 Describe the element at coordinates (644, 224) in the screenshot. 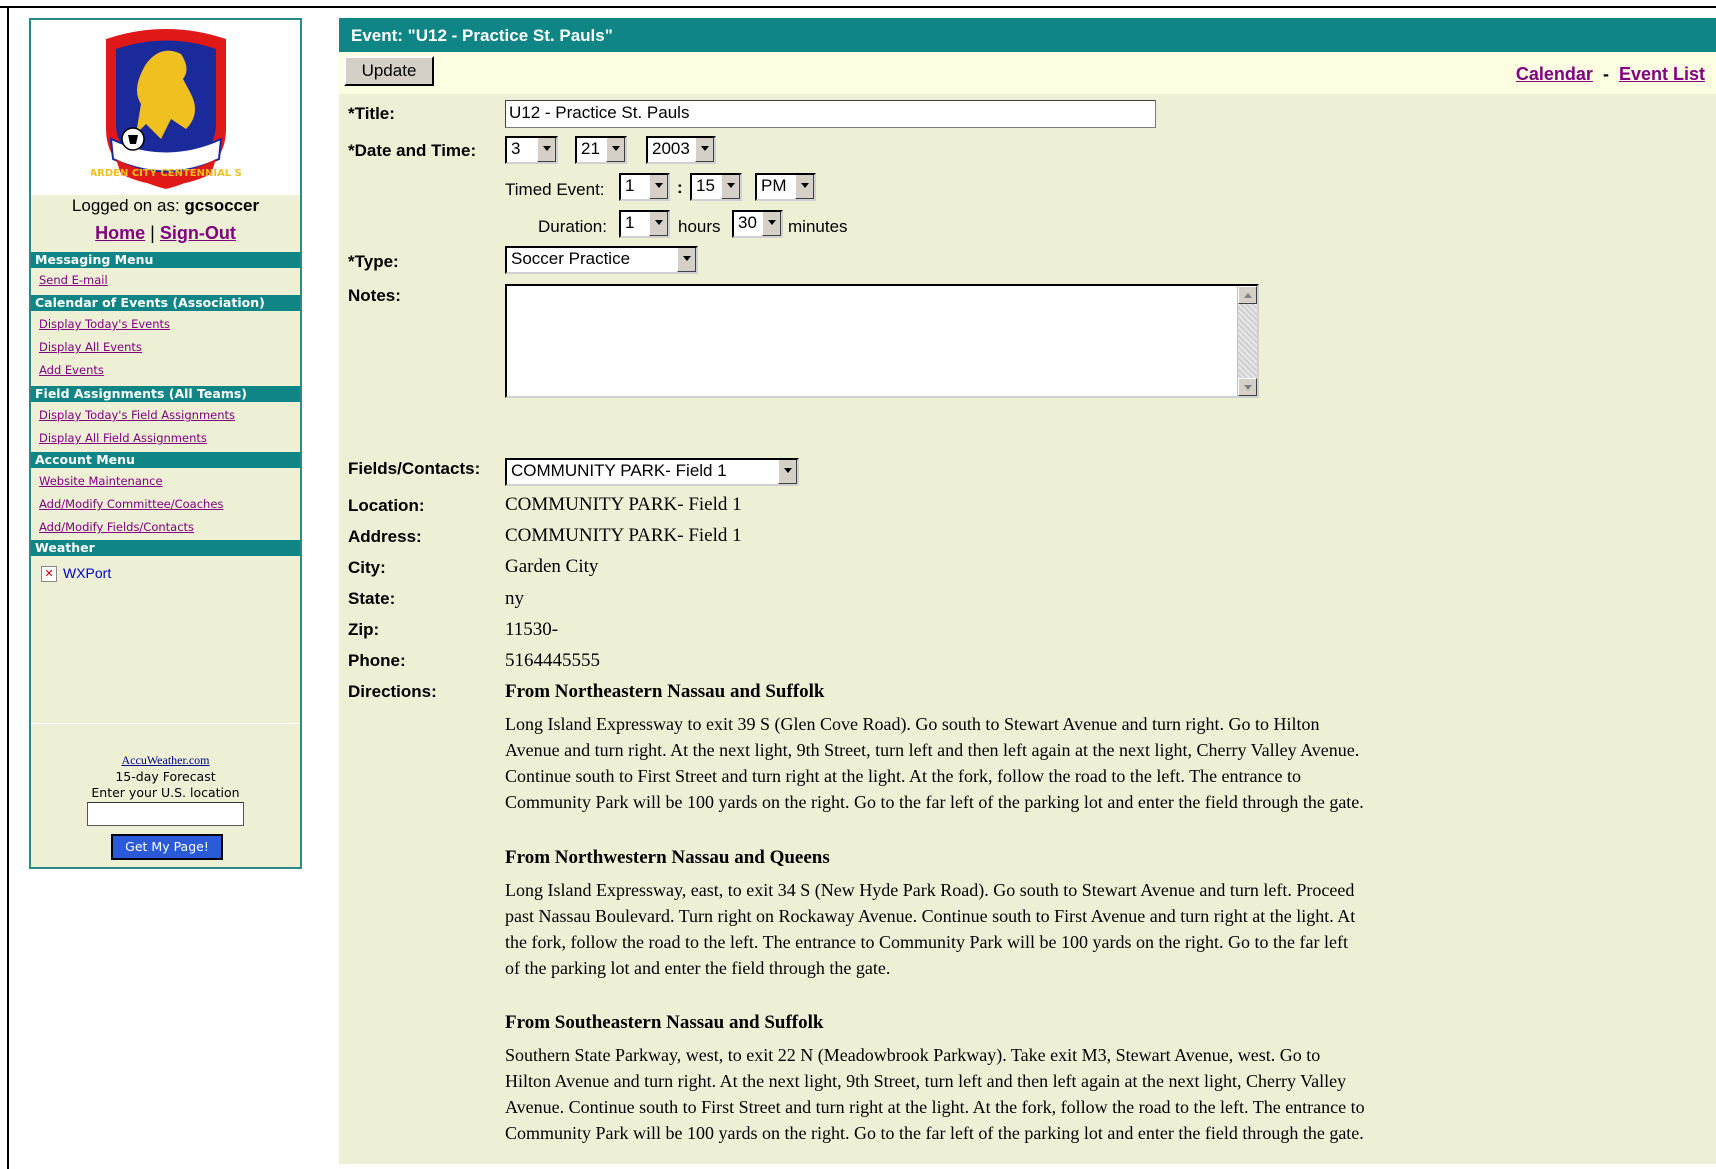

I see `duration-hours-select: 1` at that location.